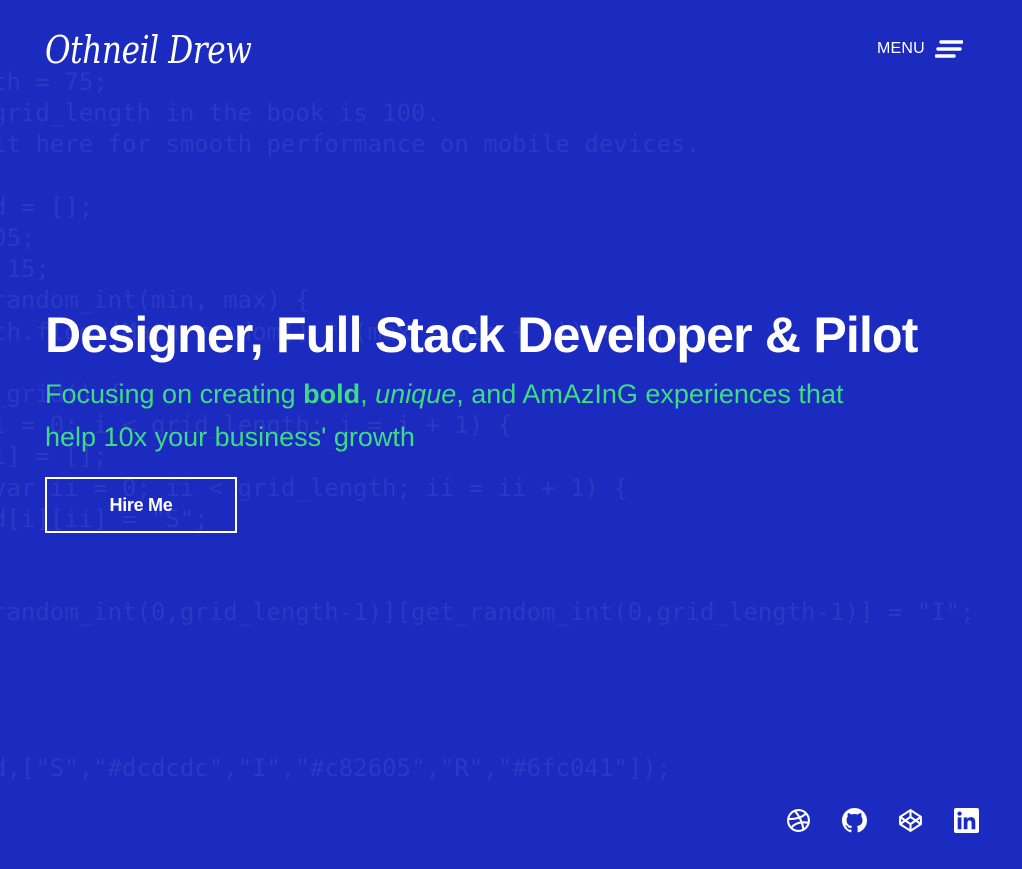 The height and width of the screenshot is (869, 1022). What do you see at coordinates (54, 82) in the screenshot?
I see `code-line: th = 75;` at bounding box center [54, 82].